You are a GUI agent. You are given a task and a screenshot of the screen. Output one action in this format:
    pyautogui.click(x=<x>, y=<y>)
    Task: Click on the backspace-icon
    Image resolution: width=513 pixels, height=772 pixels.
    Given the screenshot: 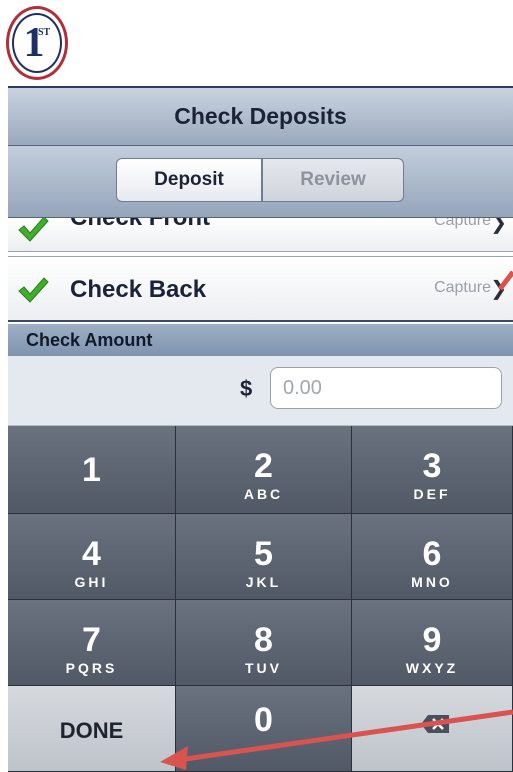 What is the action you would take?
    pyautogui.click(x=435, y=724)
    